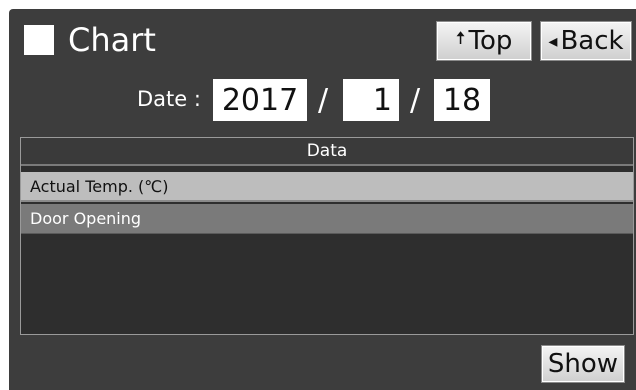  Describe the element at coordinates (260, 100) in the screenshot. I see `date-year-field: 2017` at that location.